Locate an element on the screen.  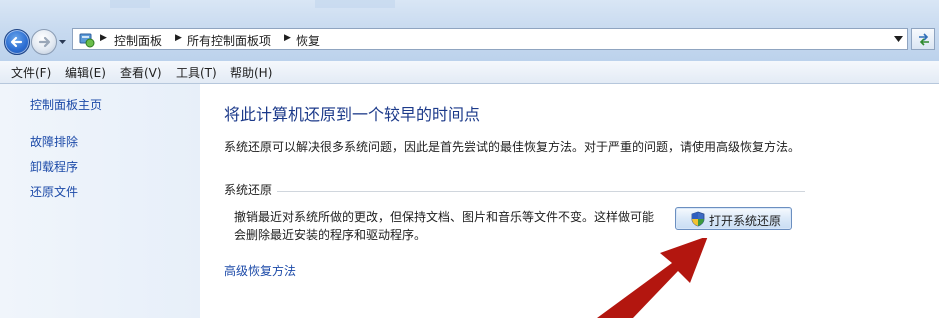
refresh-button is located at coordinates (923, 39).